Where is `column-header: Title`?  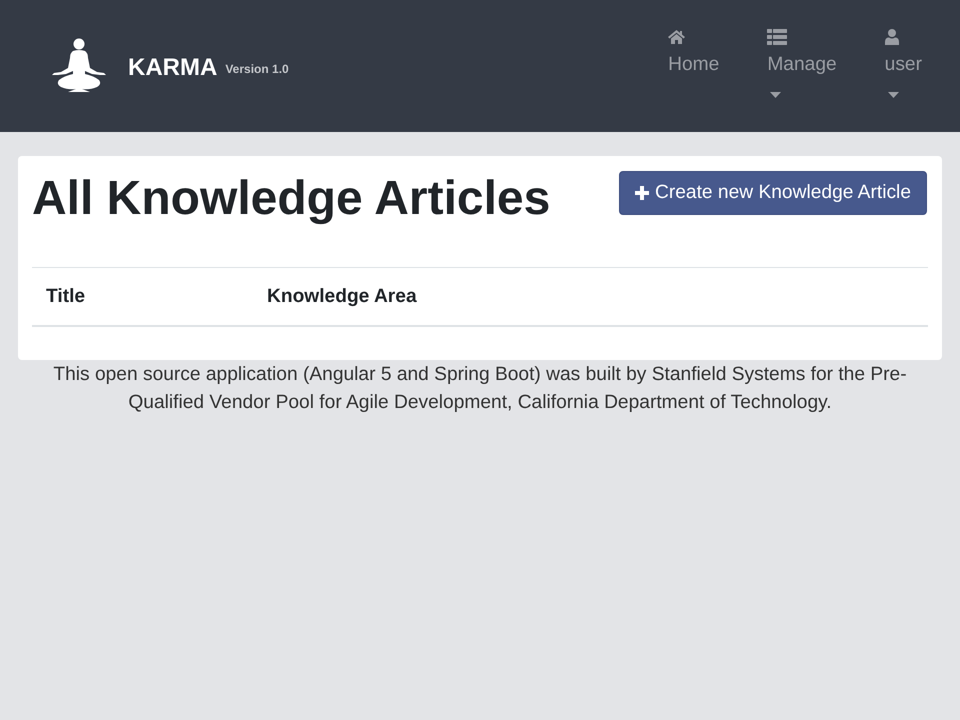
column-header: Title is located at coordinates (142, 296).